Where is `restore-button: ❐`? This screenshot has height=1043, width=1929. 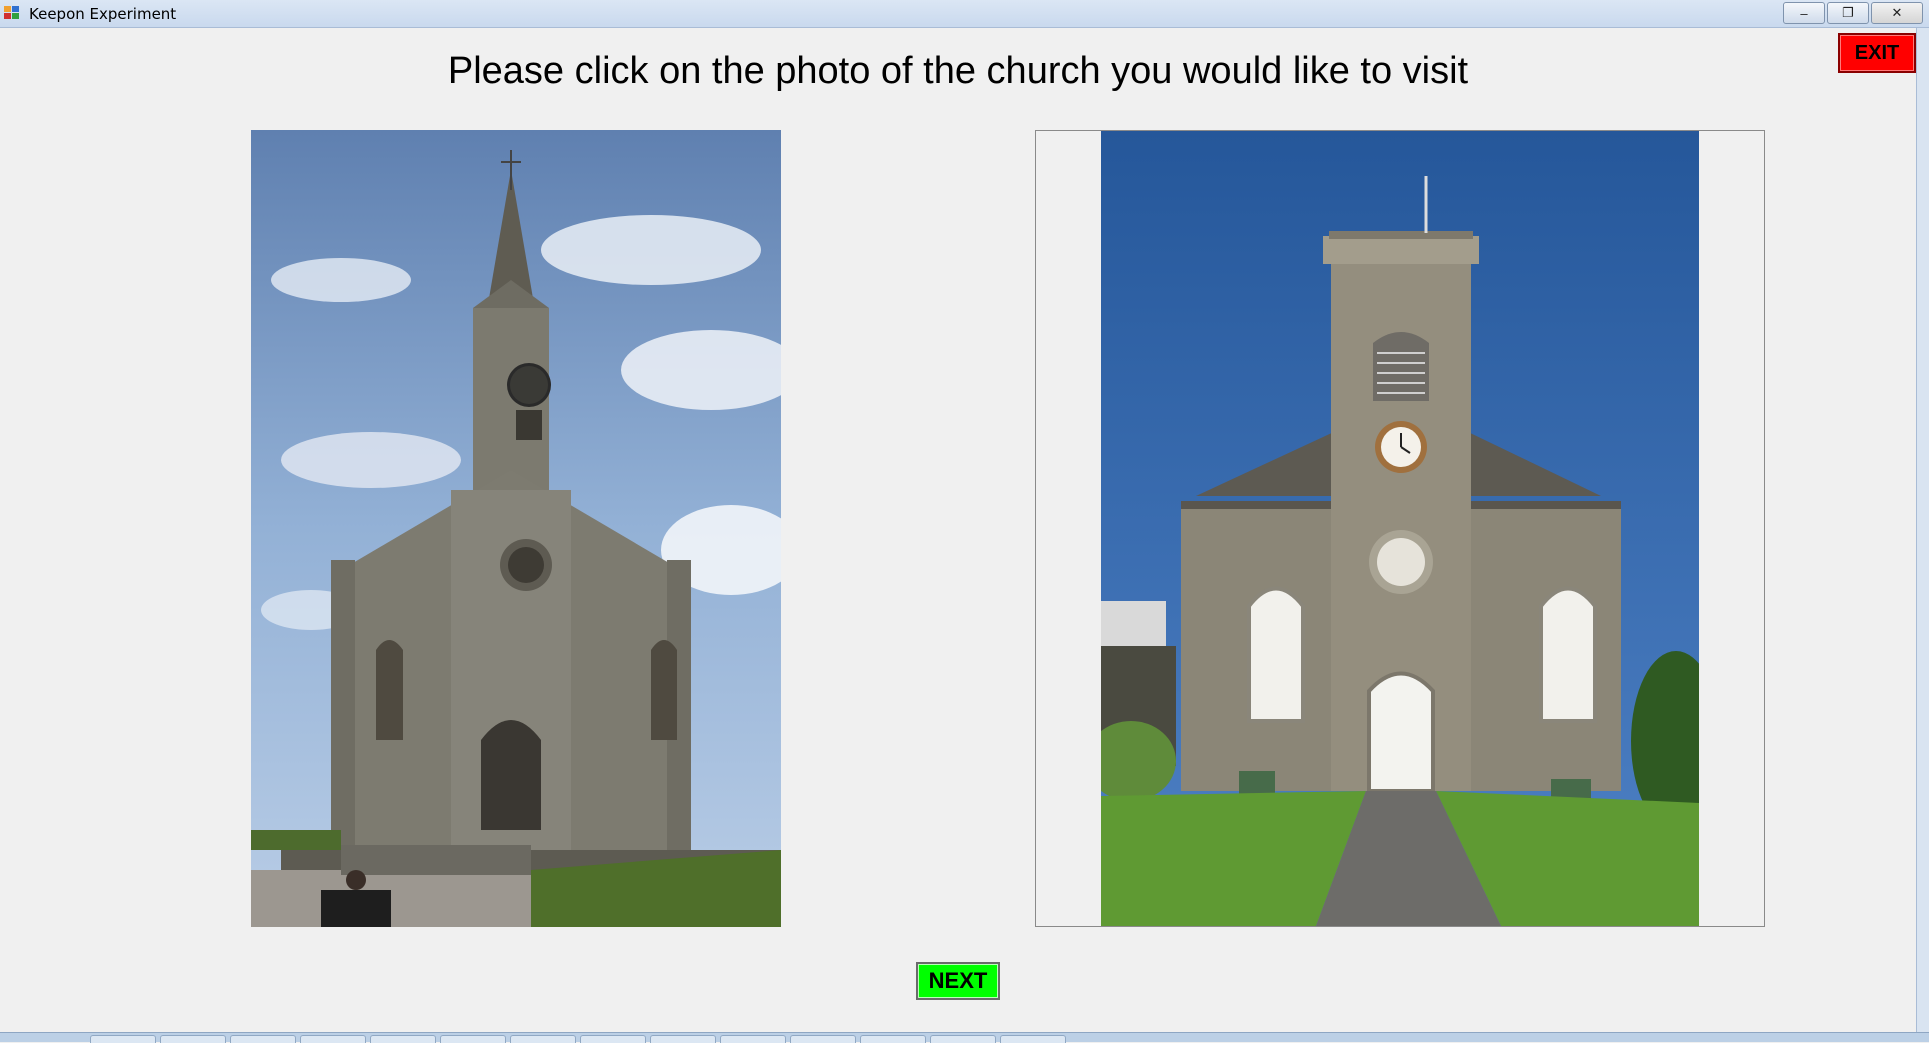
restore-button: ❐ is located at coordinates (1848, 13).